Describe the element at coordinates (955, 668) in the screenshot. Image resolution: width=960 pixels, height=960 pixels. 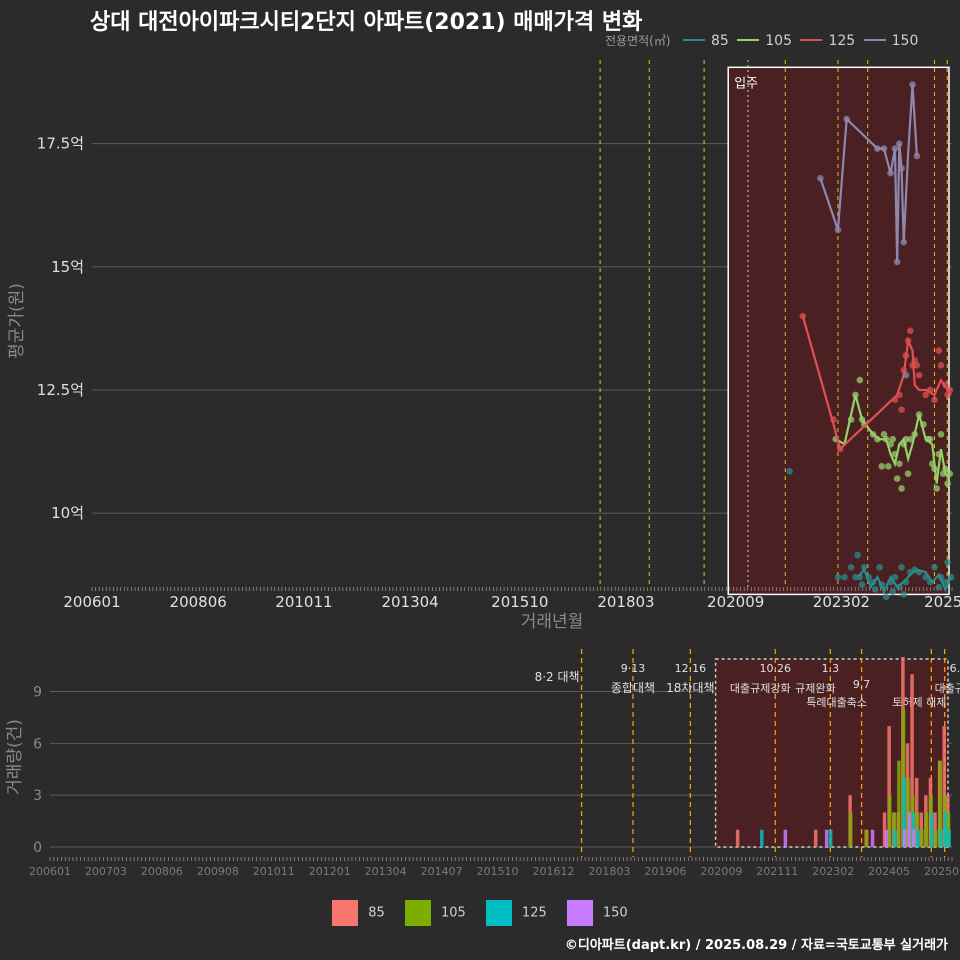
I see `policy-label-date: 6.27` at that location.